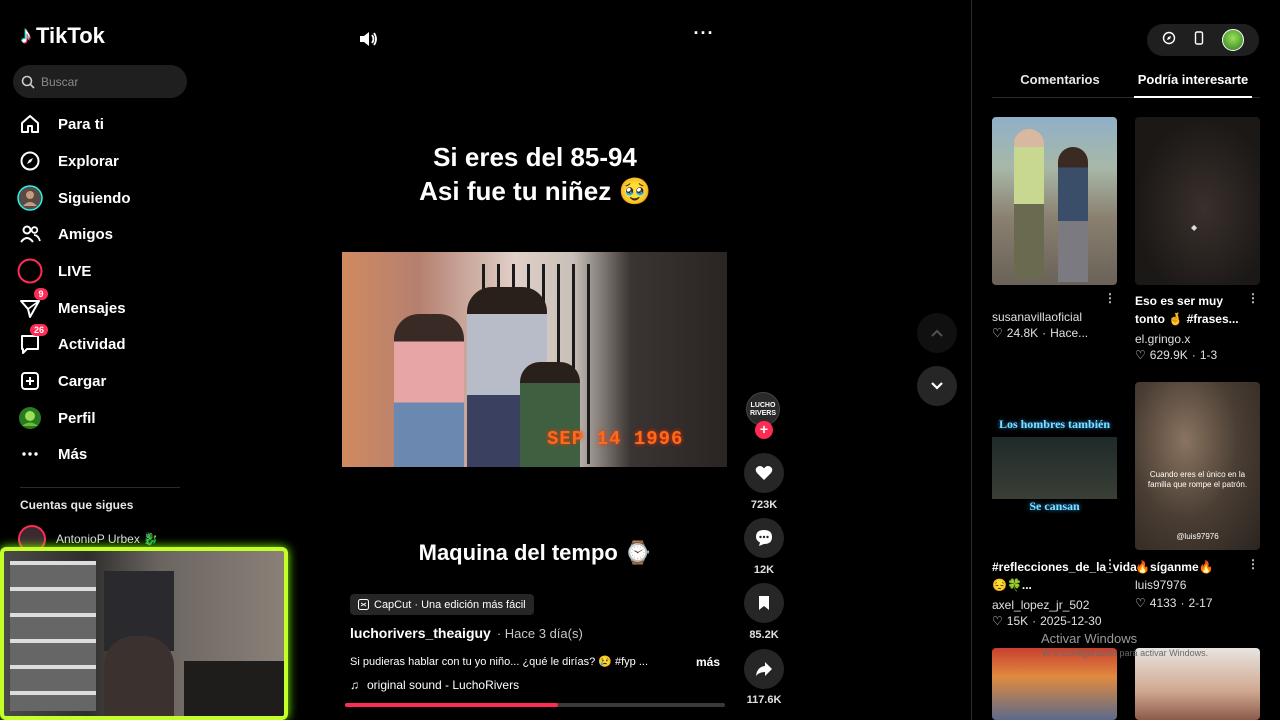 The height and width of the screenshot is (720, 1280). I want to click on tiktok-note-icon: ♪, so click(26, 35).